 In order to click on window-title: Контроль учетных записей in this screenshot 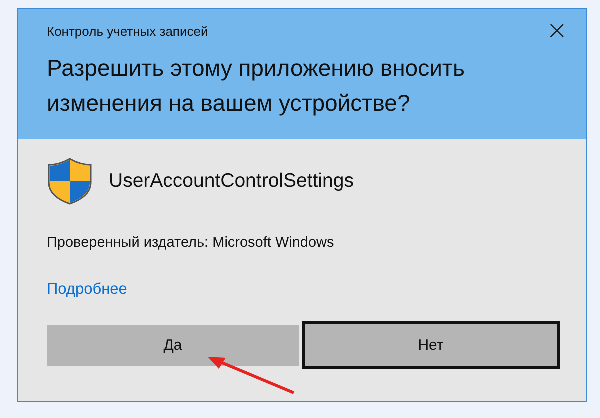, I will do `click(127, 31)`.